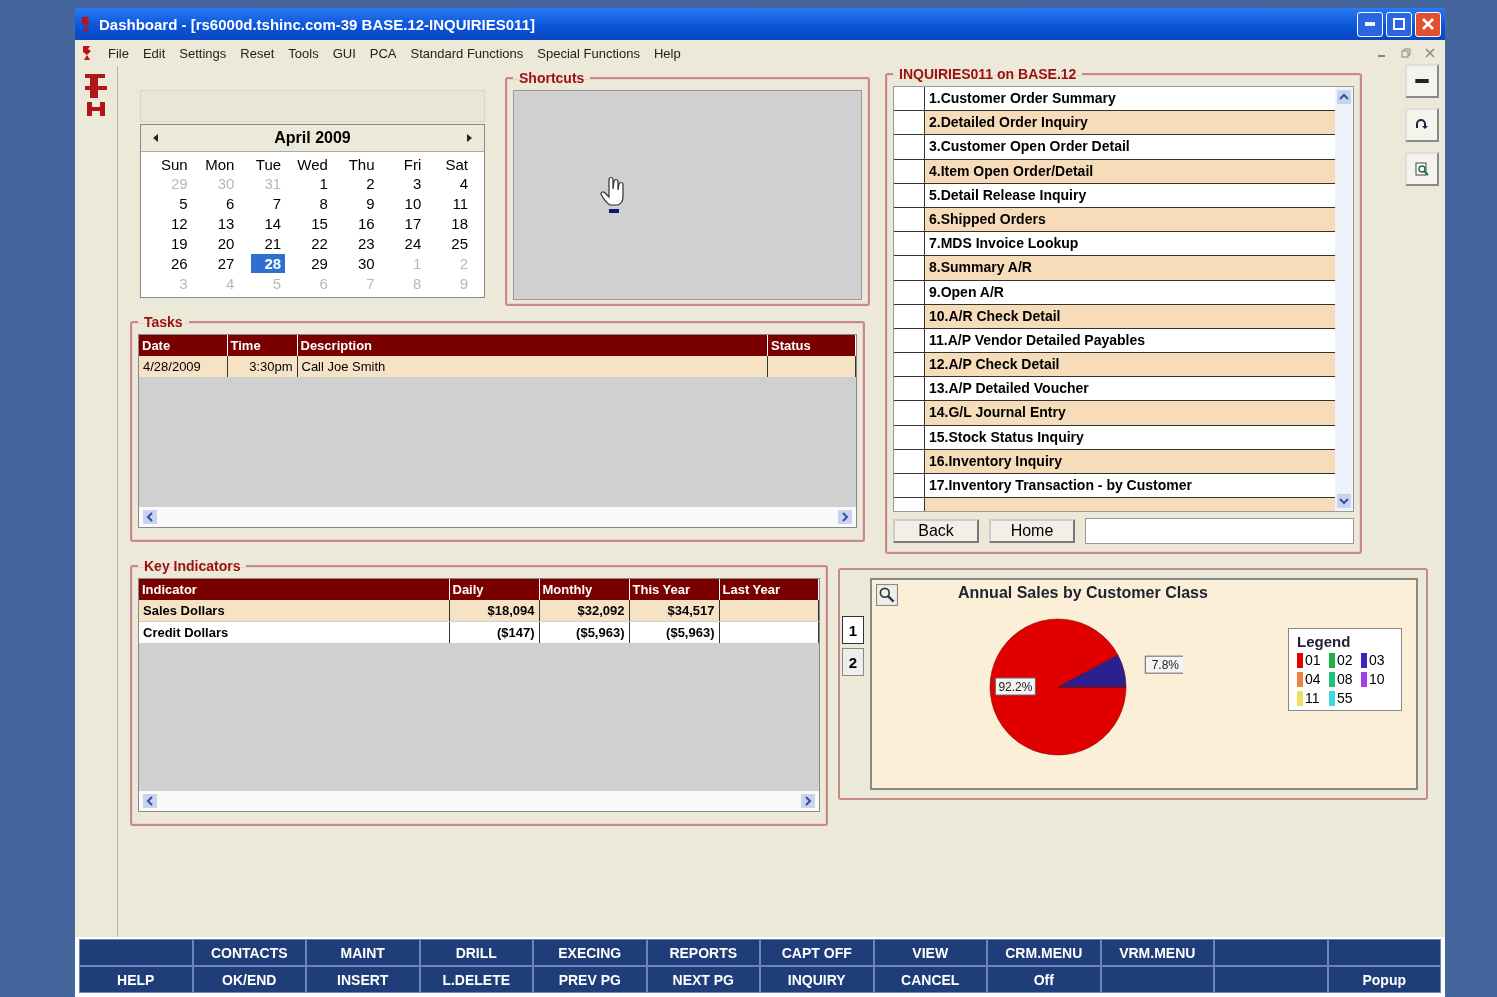  What do you see at coordinates (154, 53) in the screenshot?
I see `menu-item: Edit` at bounding box center [154, 53].